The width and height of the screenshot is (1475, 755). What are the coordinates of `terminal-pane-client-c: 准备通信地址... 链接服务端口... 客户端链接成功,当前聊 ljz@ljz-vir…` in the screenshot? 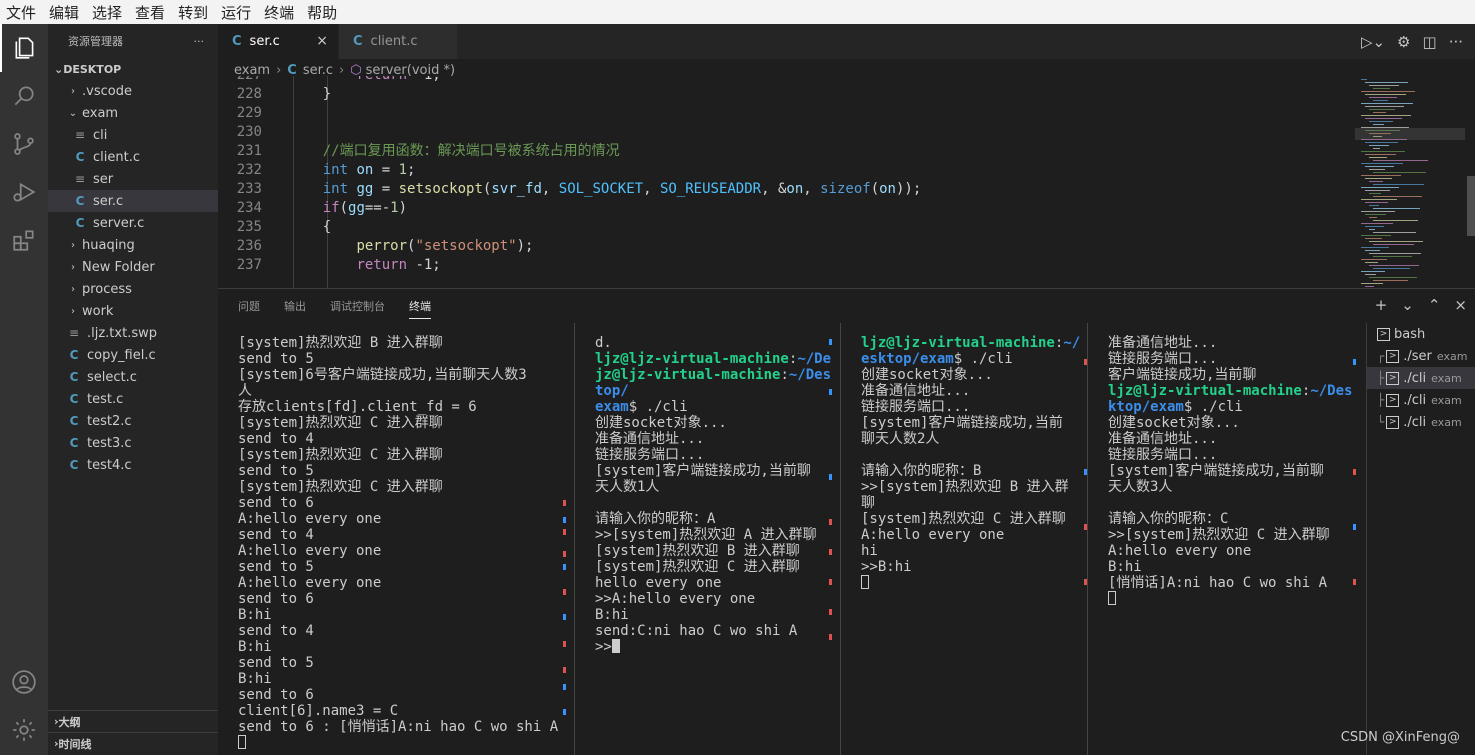 It's located at (1230, 545).